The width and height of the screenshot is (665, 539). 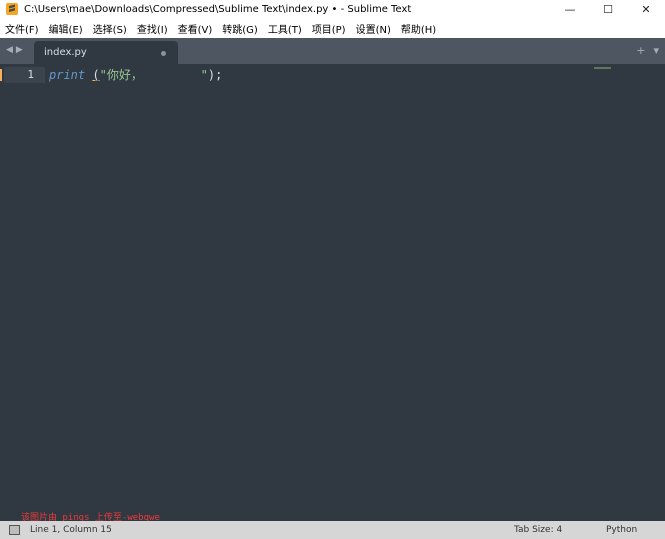 What do you see at coordinates (110, 28) in the screenshot?
I see `menu-selection: 选择(S)` at bounding box center [110, 28].